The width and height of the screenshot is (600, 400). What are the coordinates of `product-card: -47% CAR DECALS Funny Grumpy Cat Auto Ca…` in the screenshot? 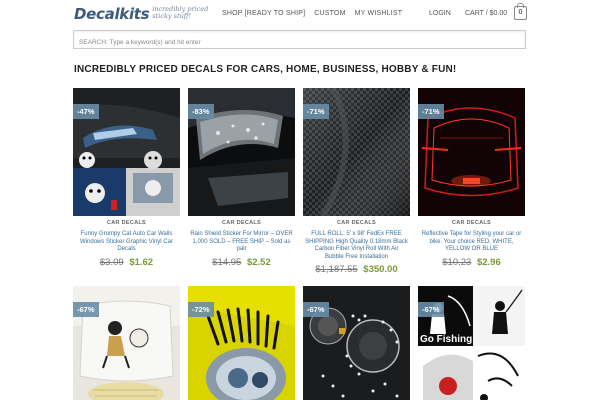 It's located at (126, 178).